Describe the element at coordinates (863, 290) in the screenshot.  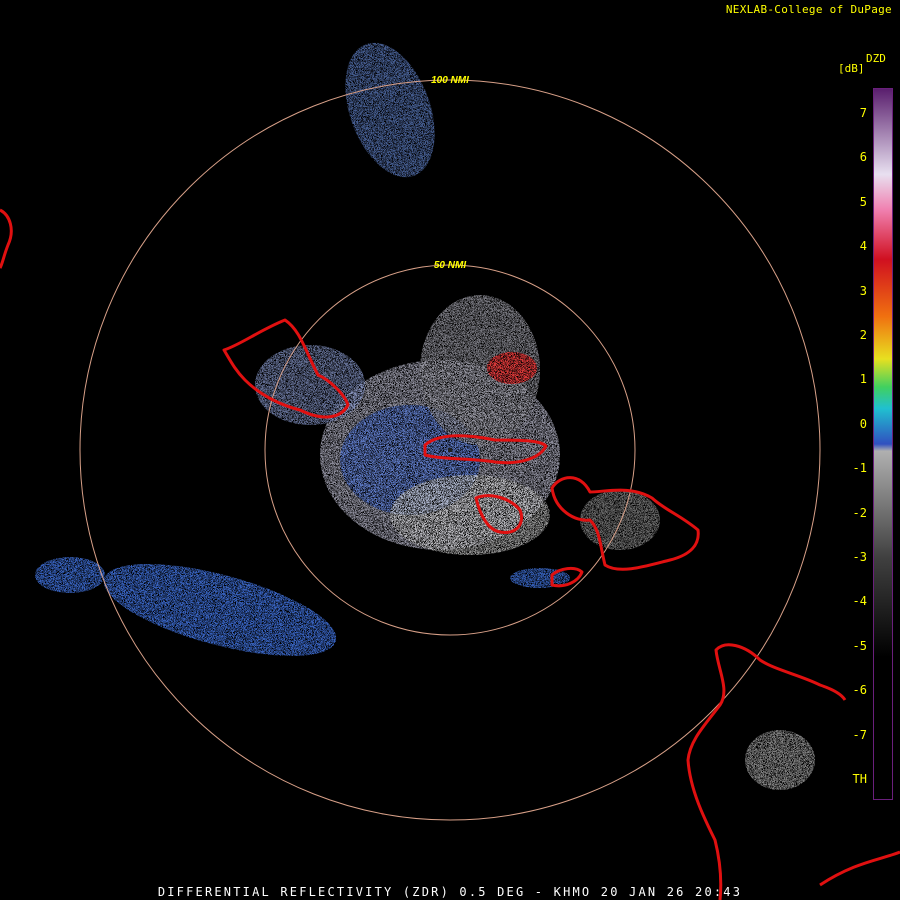
I see `color-scale-tick: 3` at that location.